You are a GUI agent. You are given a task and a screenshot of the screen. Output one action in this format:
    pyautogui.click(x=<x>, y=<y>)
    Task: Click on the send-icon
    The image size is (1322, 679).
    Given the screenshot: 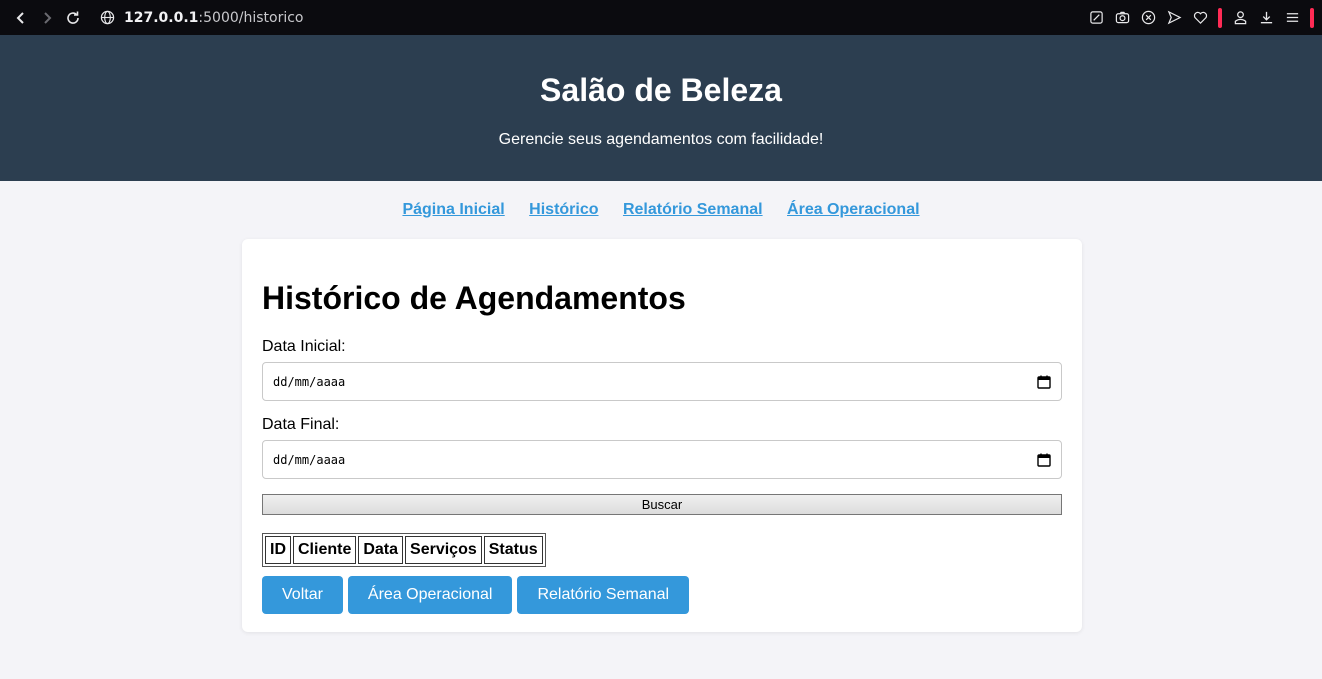 What is the action you would take?
    pyautogui.click(x=1174, y=18)
    